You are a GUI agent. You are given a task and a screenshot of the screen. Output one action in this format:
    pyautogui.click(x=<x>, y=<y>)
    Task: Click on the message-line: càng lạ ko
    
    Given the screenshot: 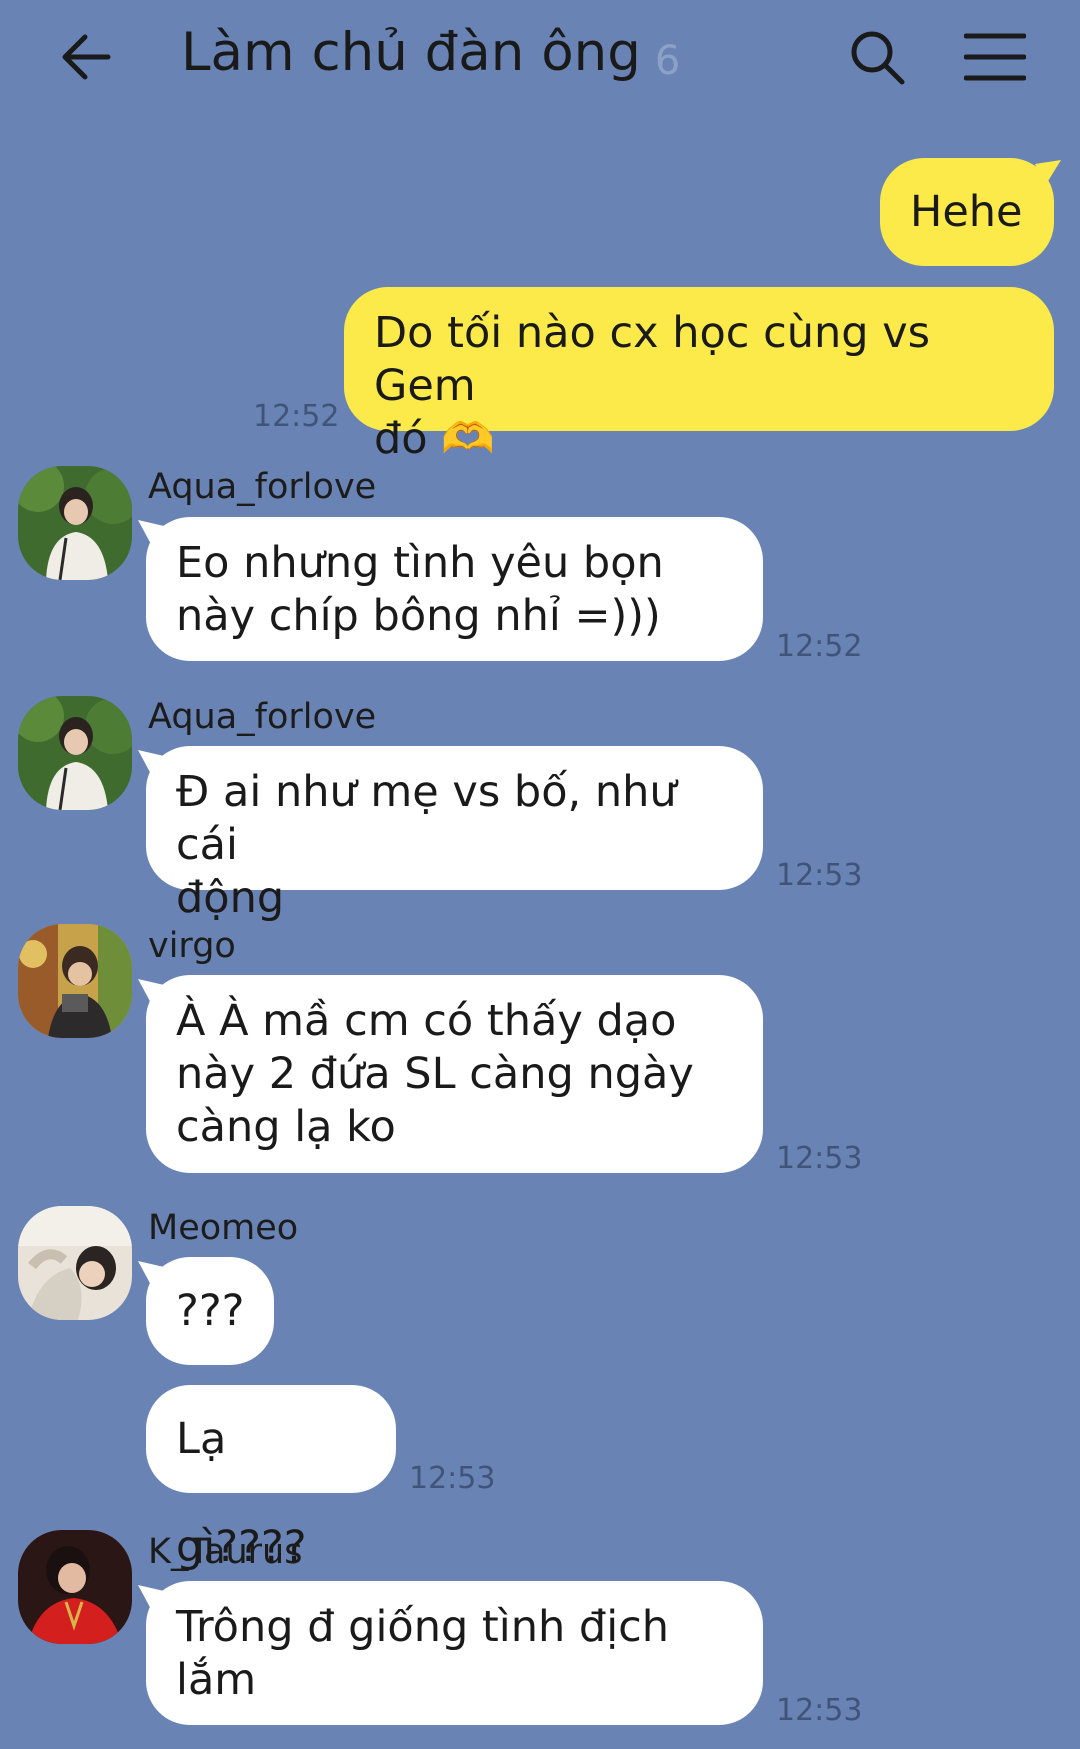 What is the action you would take?
    pyautogui.click(x=286, y=1127)
    